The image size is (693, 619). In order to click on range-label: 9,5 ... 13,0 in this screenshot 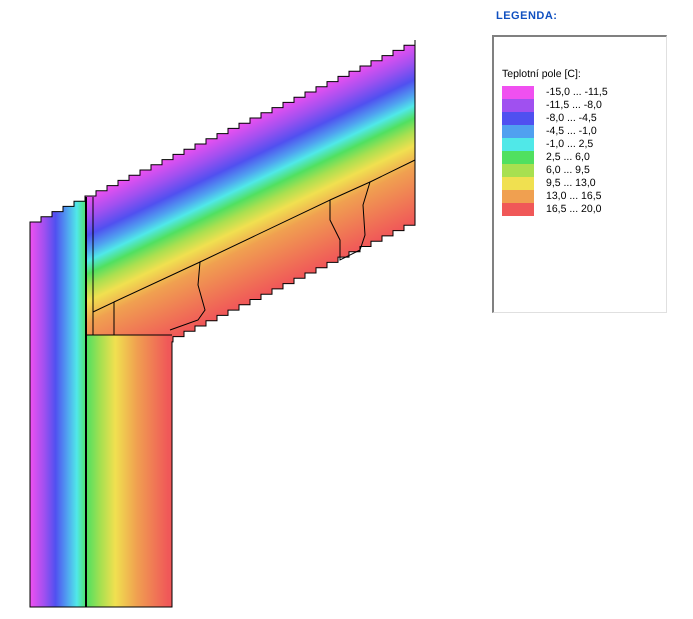, I will do `click(571, 183)`.